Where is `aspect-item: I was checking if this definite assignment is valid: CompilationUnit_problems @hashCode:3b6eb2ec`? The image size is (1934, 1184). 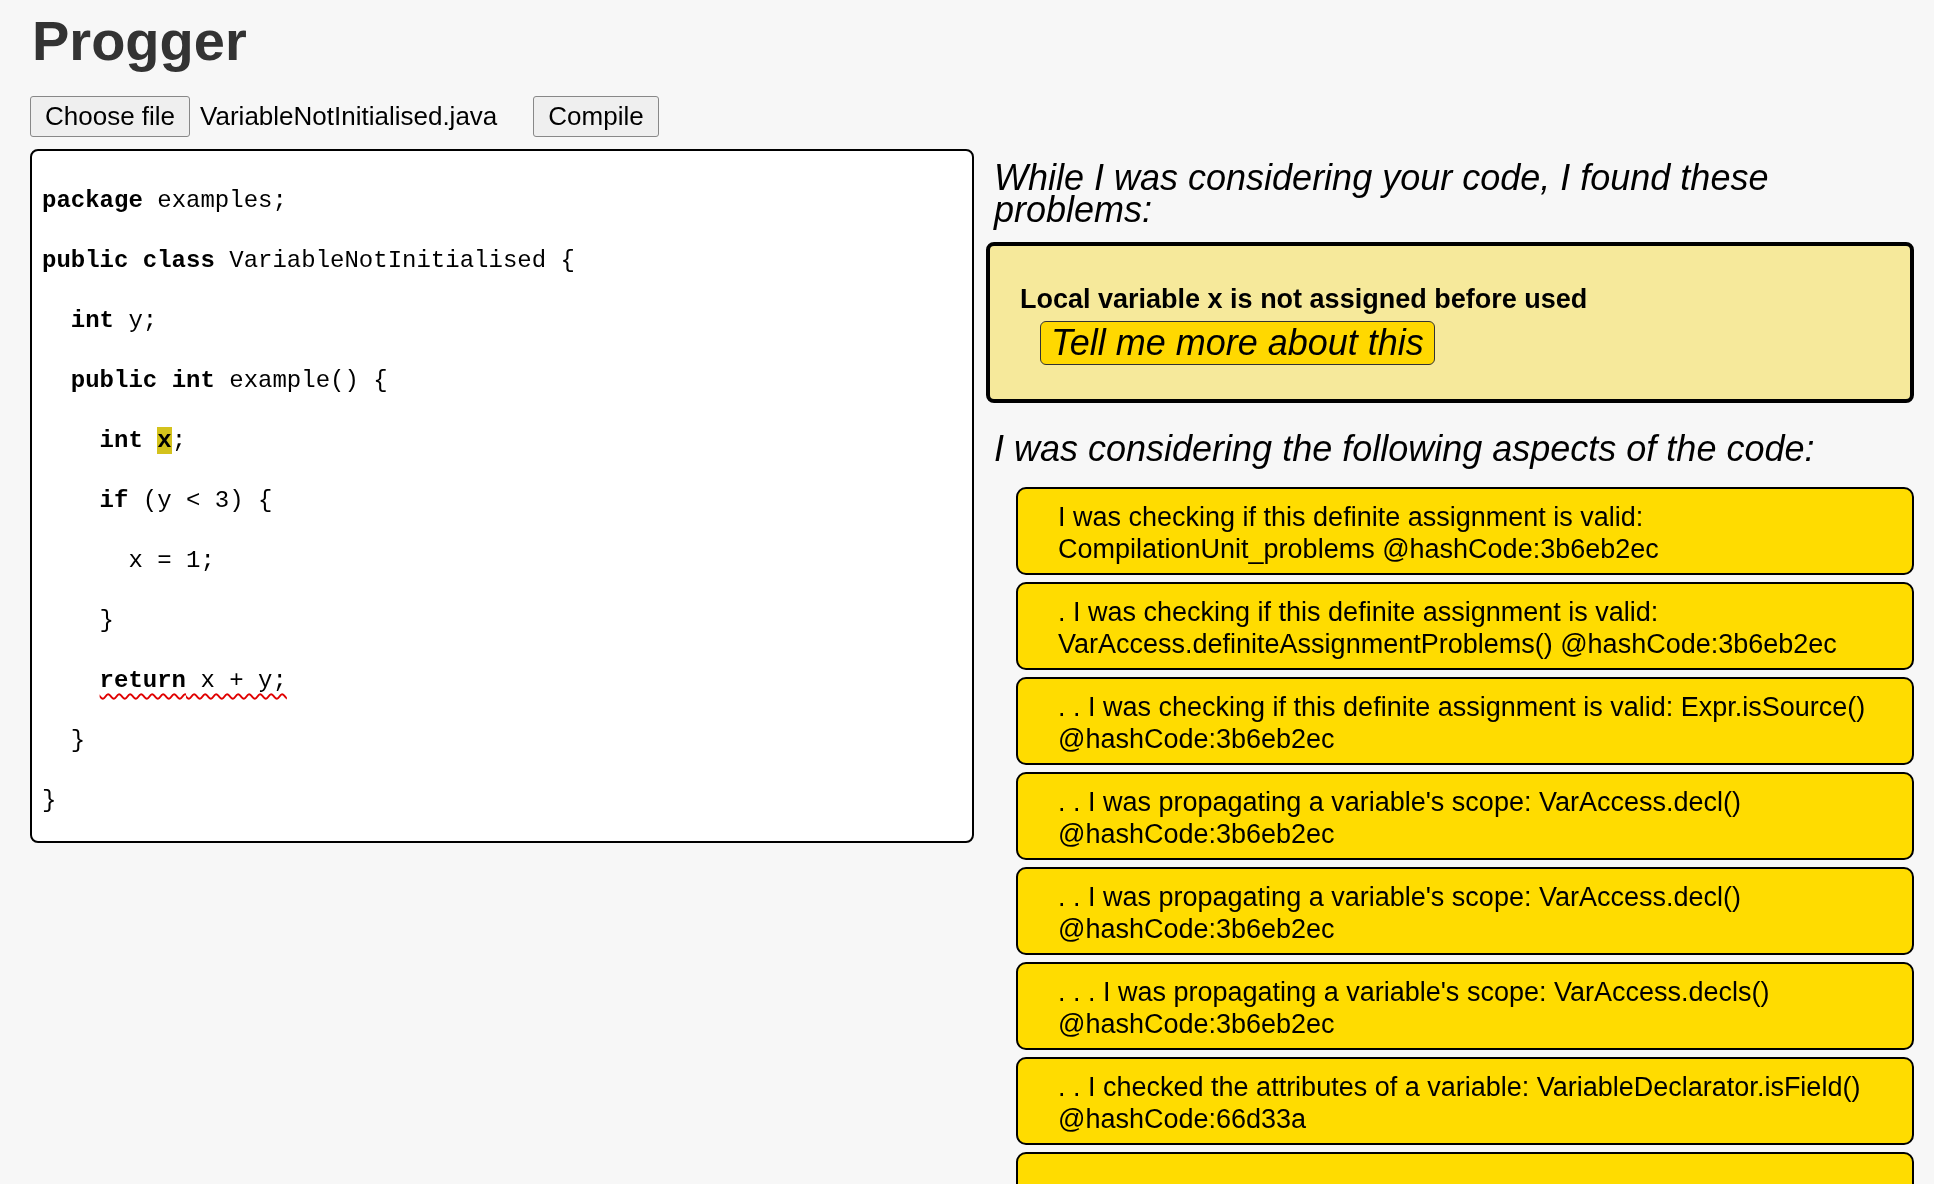
aspect-item: I was checking if this definite assignment is valid: CompilationUnit_problems @hashCode:3b6eb2ec is located at coordinates (1465, 531).